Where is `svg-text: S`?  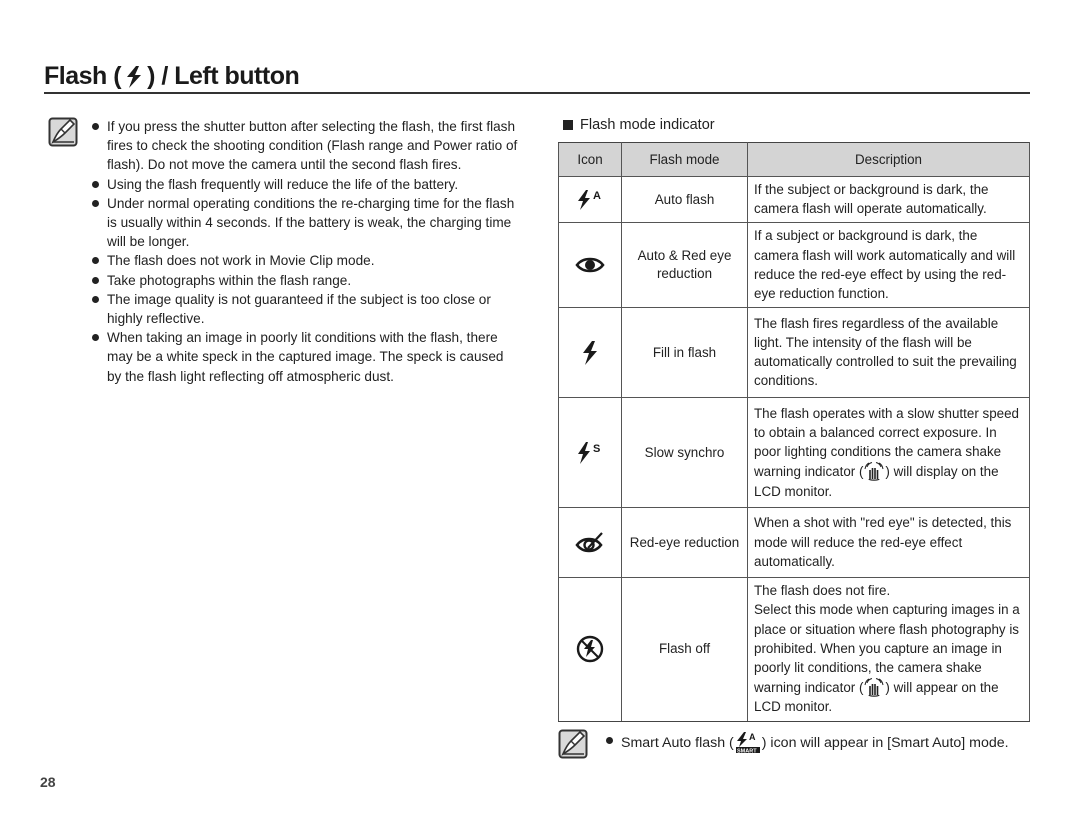 svg-text: S is located at coordinates (596, 449).